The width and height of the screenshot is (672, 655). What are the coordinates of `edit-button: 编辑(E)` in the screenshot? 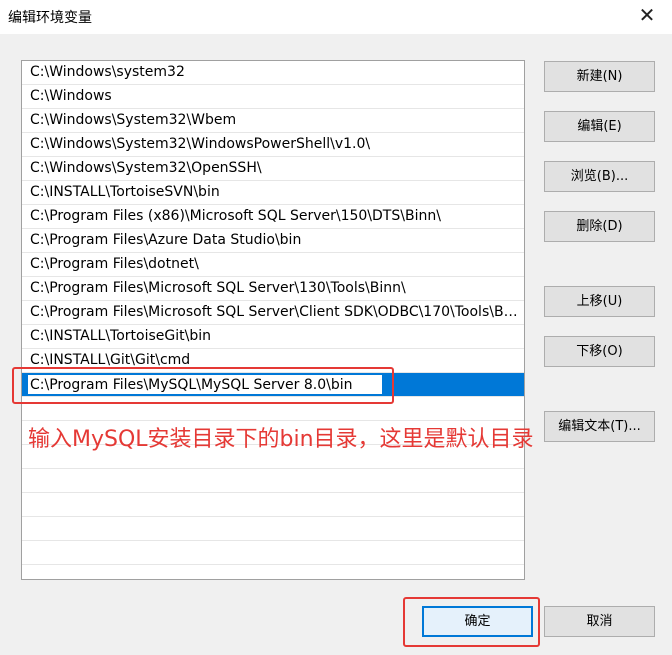 It's located at (599, 126).